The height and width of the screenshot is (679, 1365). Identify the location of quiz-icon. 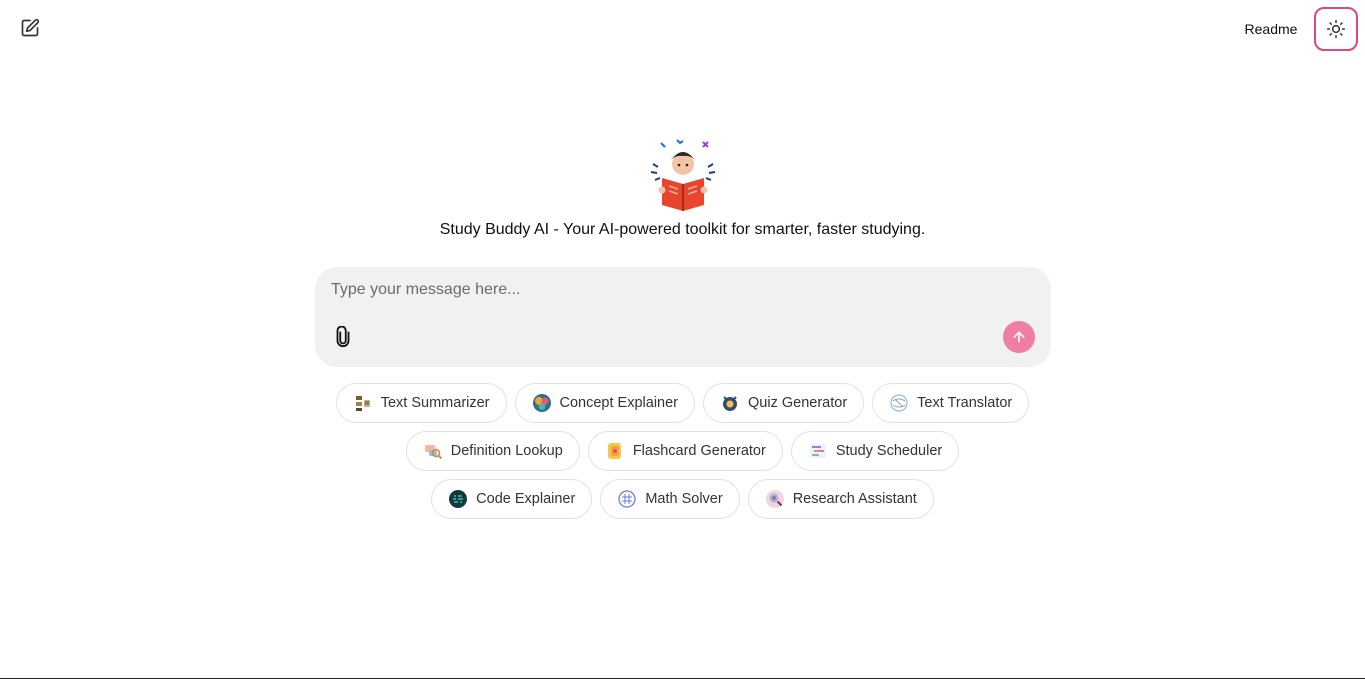
(730, 403).